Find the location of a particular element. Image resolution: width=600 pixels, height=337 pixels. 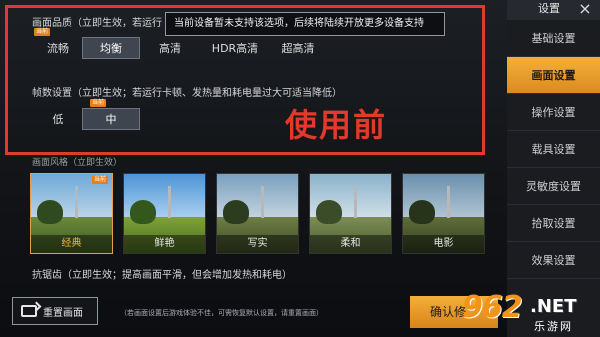

sidebar-item-vehicle: 载具设置 is located at coordinates (553, 149).